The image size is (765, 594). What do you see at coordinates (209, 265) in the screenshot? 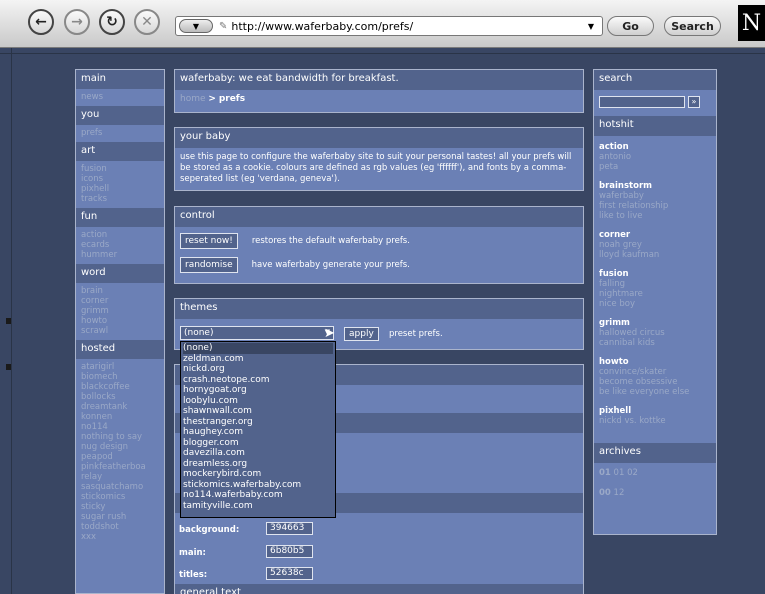
I see `randomise-button: randomise` at bounding box center [209, 265].